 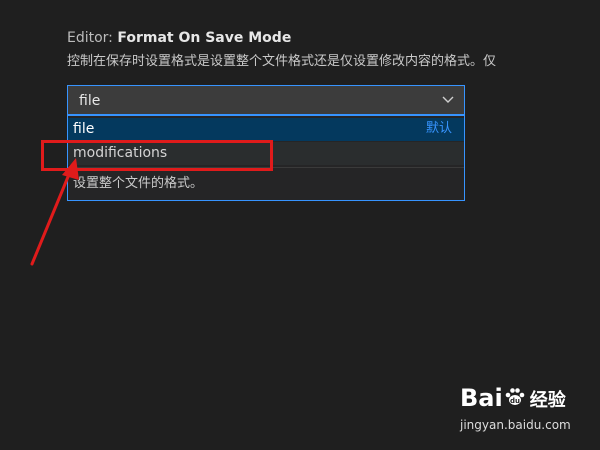 What do you see at coordinates (120, 153) in the screenshot?
I see `option-label: modifications` at bounding box center [120, 153].